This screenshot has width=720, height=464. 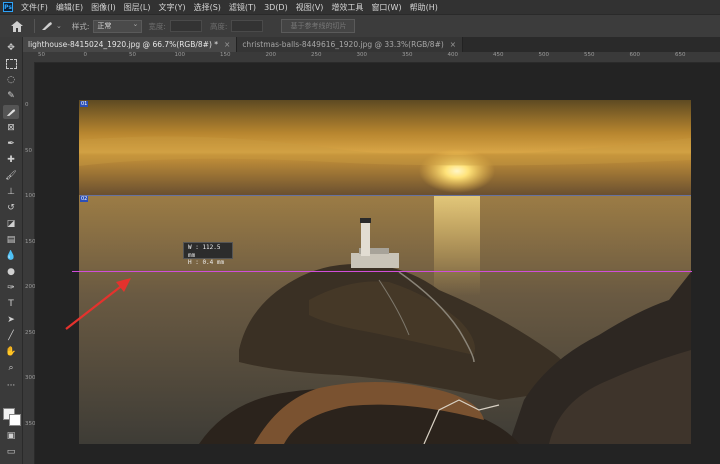 What do you see at coordinates (69, 7) in the screenshot?
I see `menu-edit: 编辑(E)` at bounding box center [69, 7].